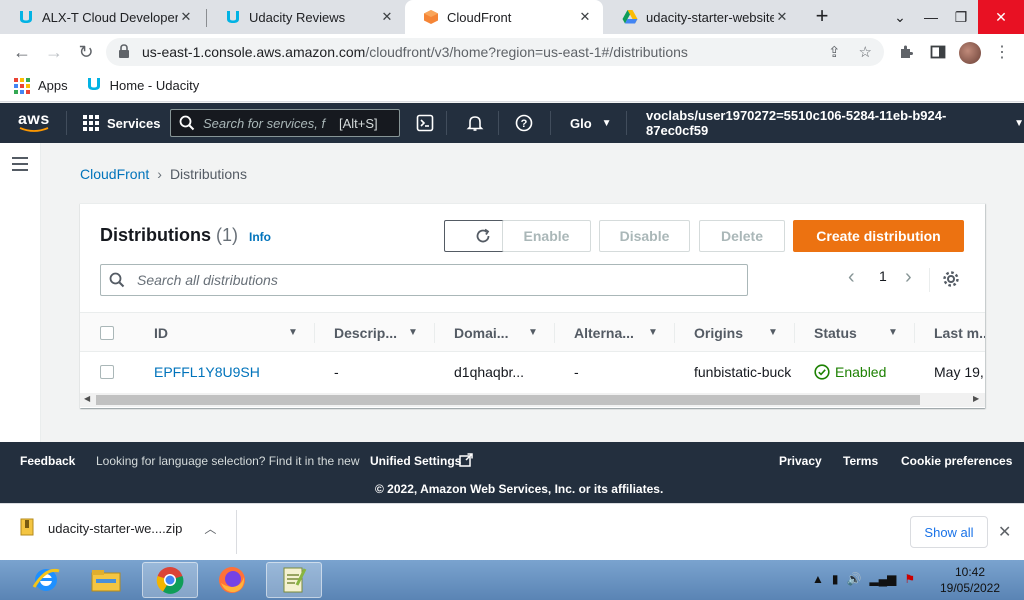  What do you see at coordinates (425, 123) in the screenshot?
I see `cloudshell-icon` at bounding box center [425, 123].